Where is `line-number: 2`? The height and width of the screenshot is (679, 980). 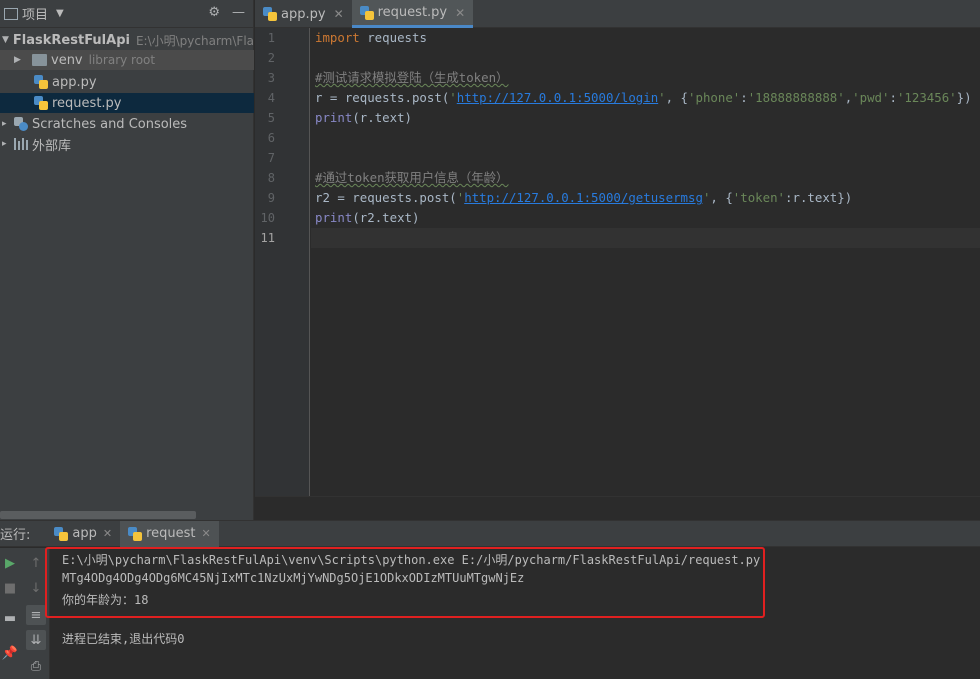
line-number: 2 is located at coordinates (271, 58).